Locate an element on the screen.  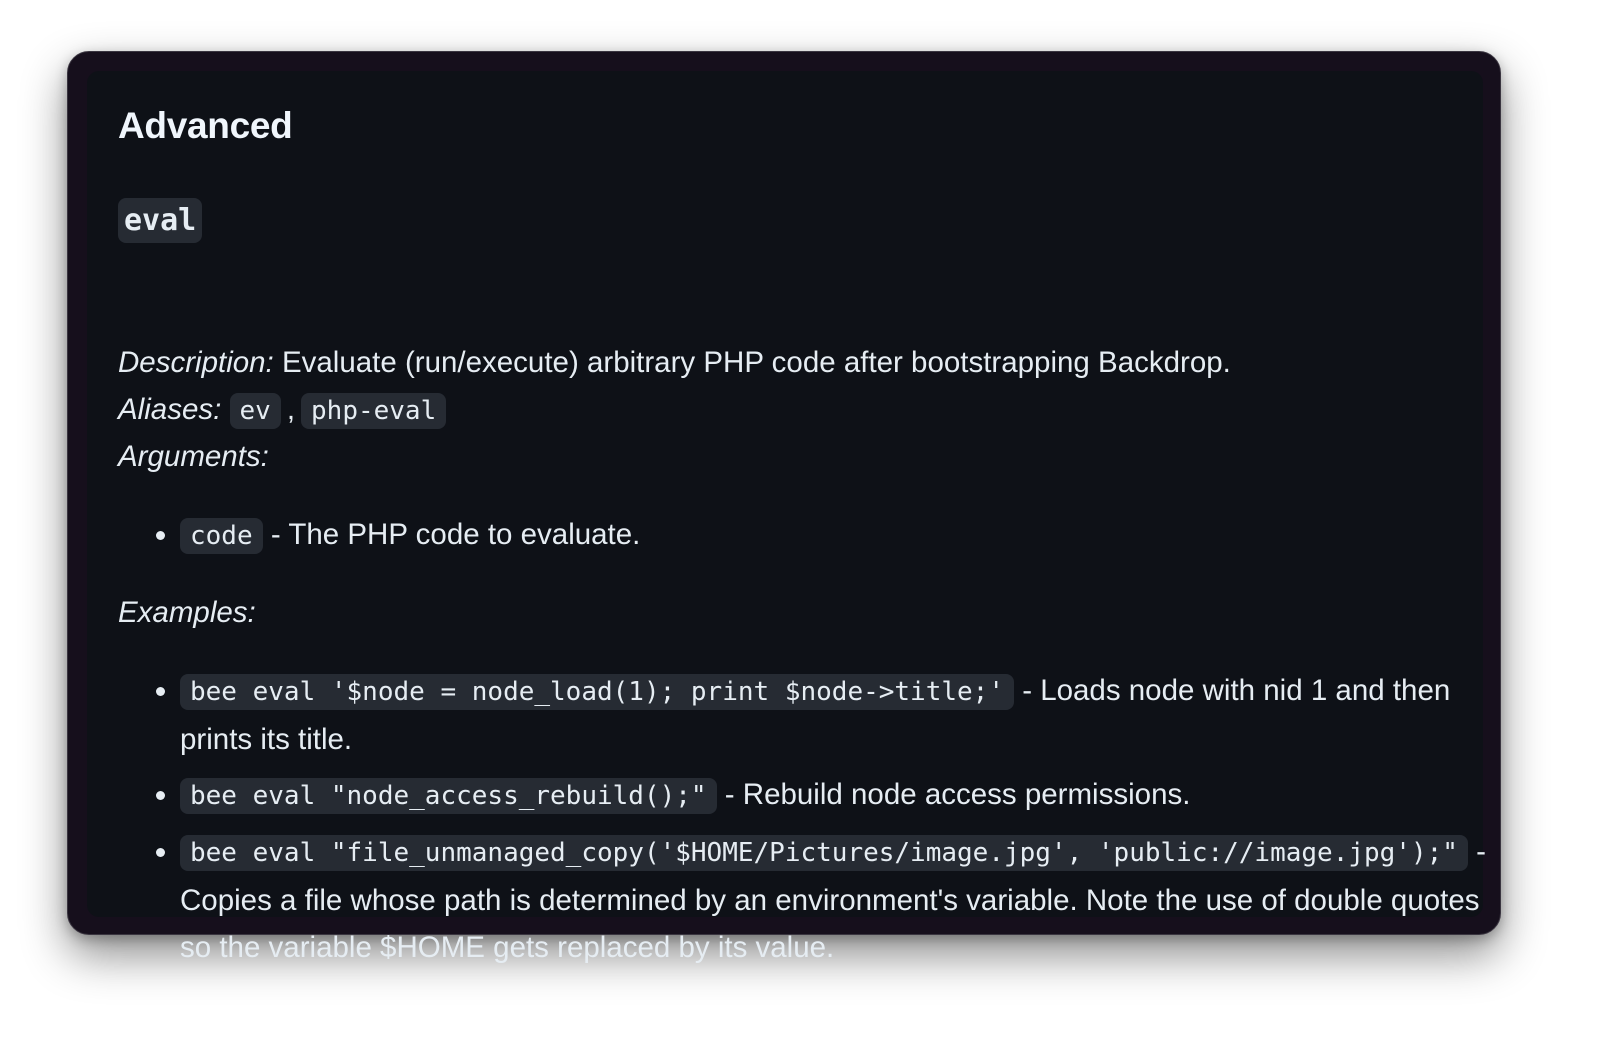
description-label: Description: is located at coordinates (196, 362).